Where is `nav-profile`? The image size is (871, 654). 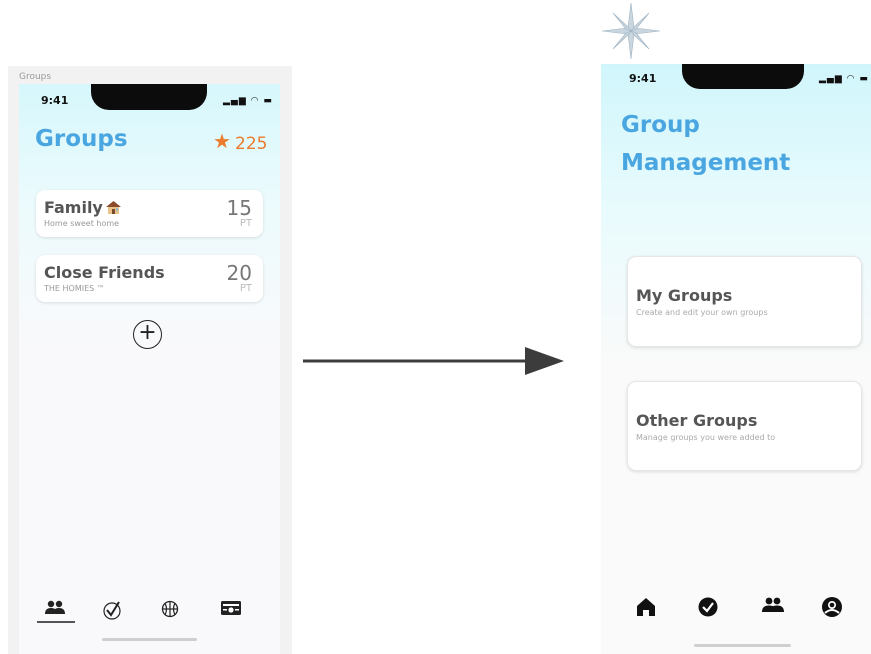 nav-profile is located at coordinates (833, 608).